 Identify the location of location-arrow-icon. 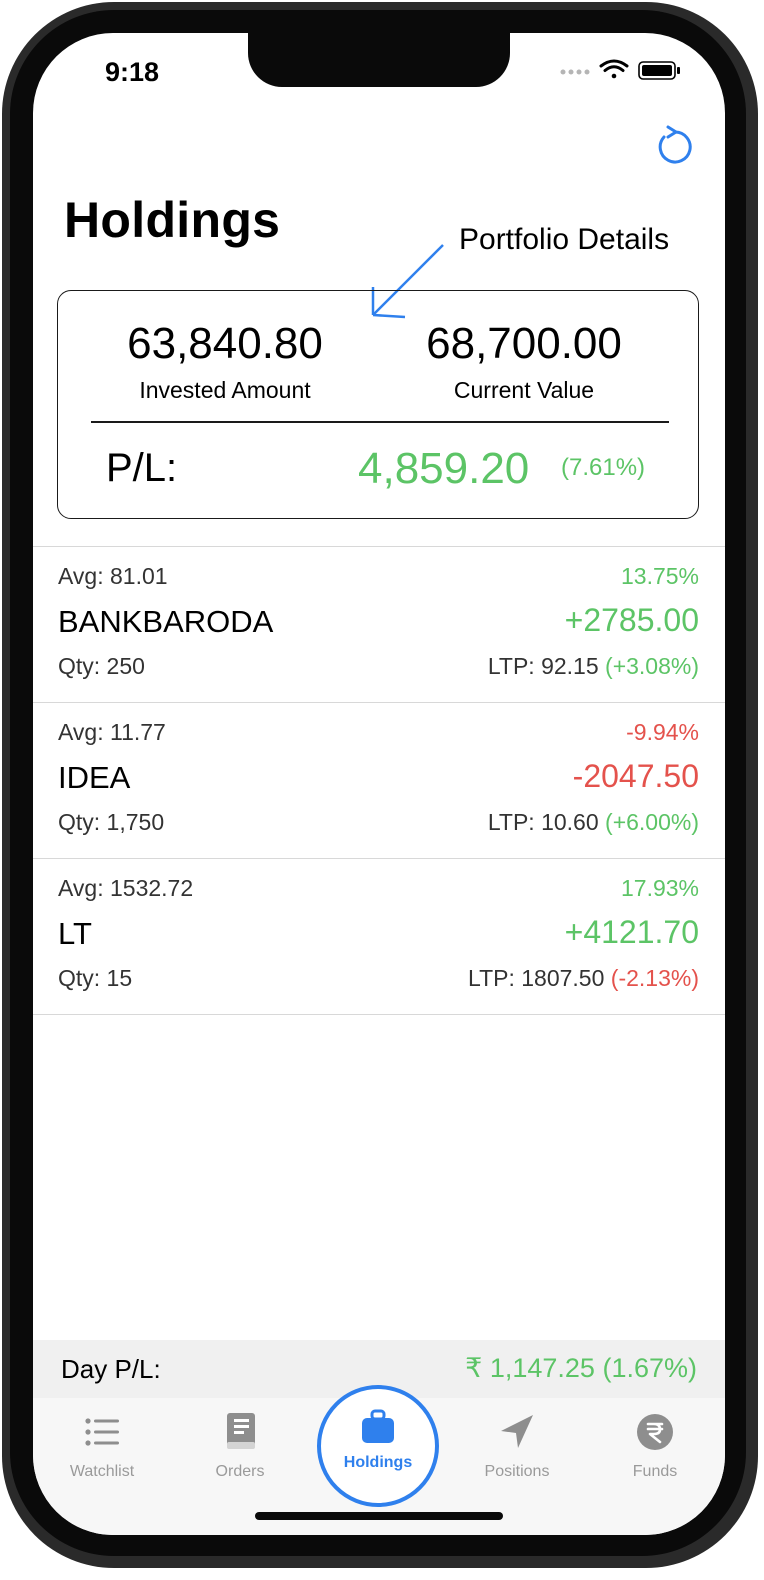
(517, 1431).